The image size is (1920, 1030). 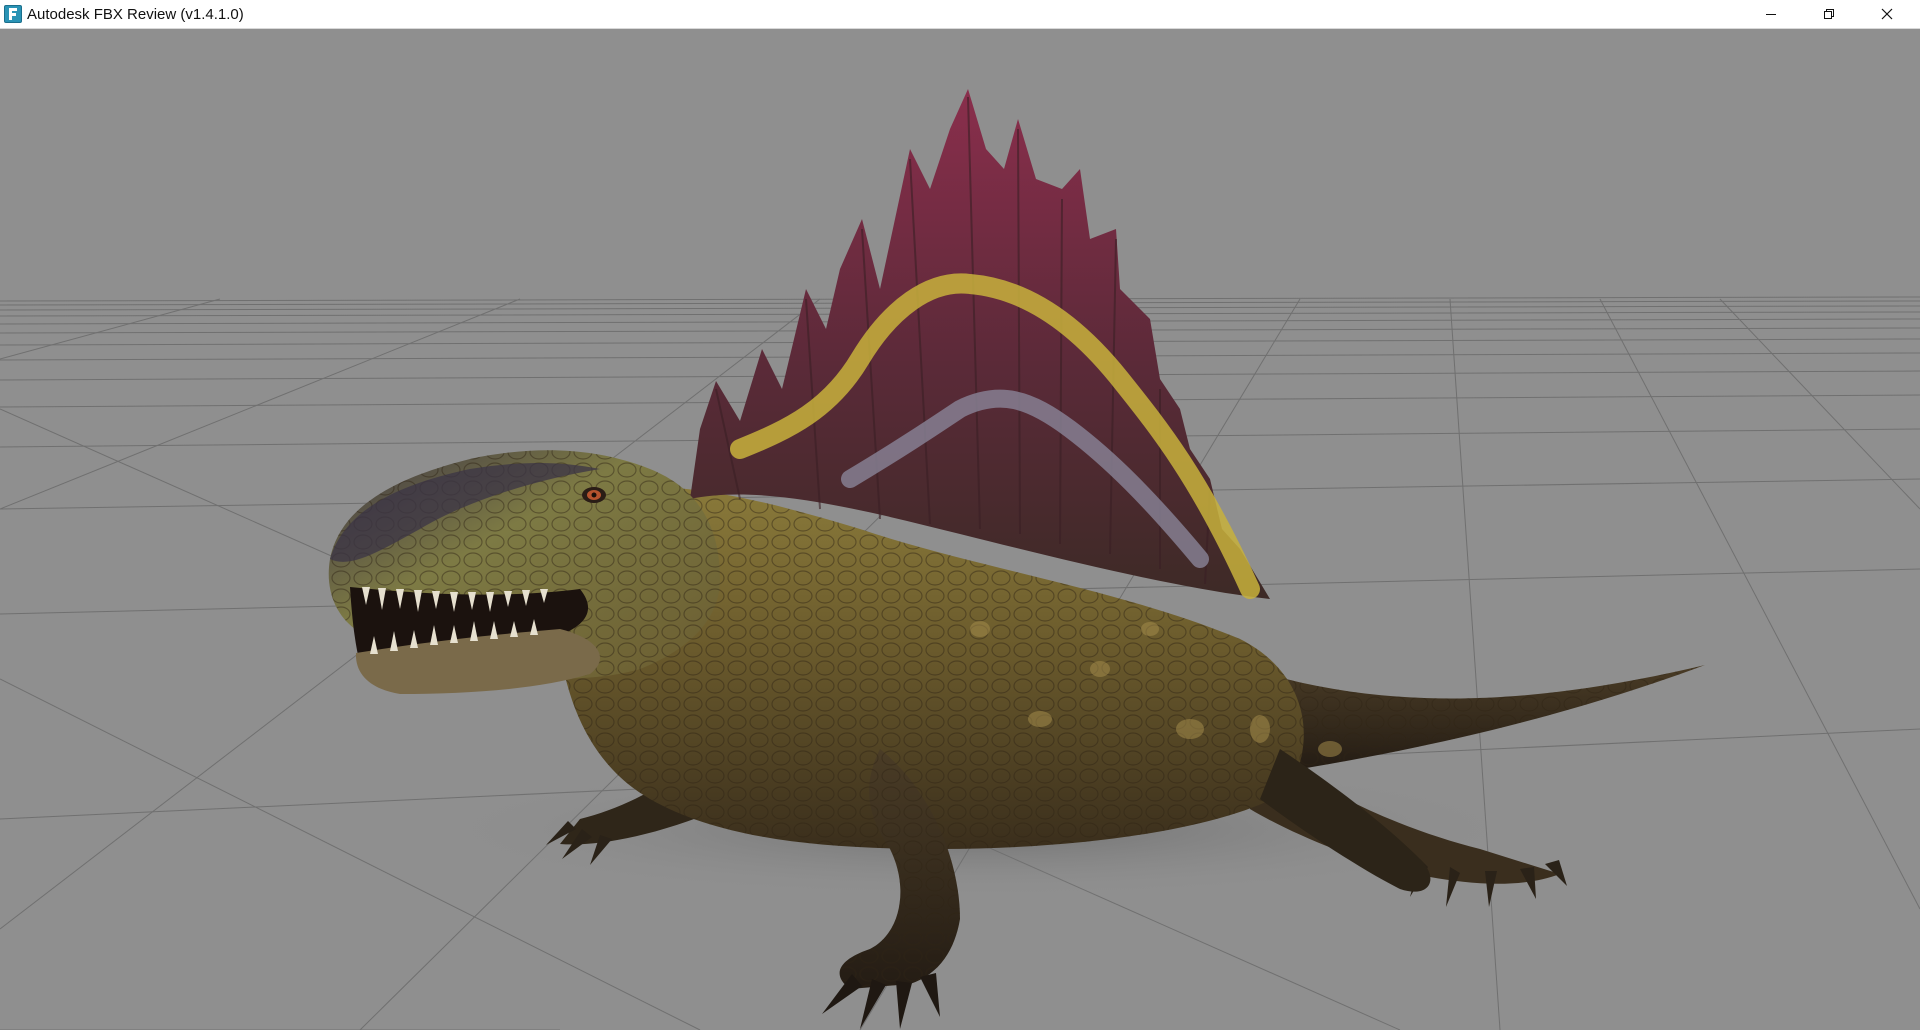 I want to click on title-bar: Autodesk FBX Review (v1.4.1.0), so click(x=960, y=14).